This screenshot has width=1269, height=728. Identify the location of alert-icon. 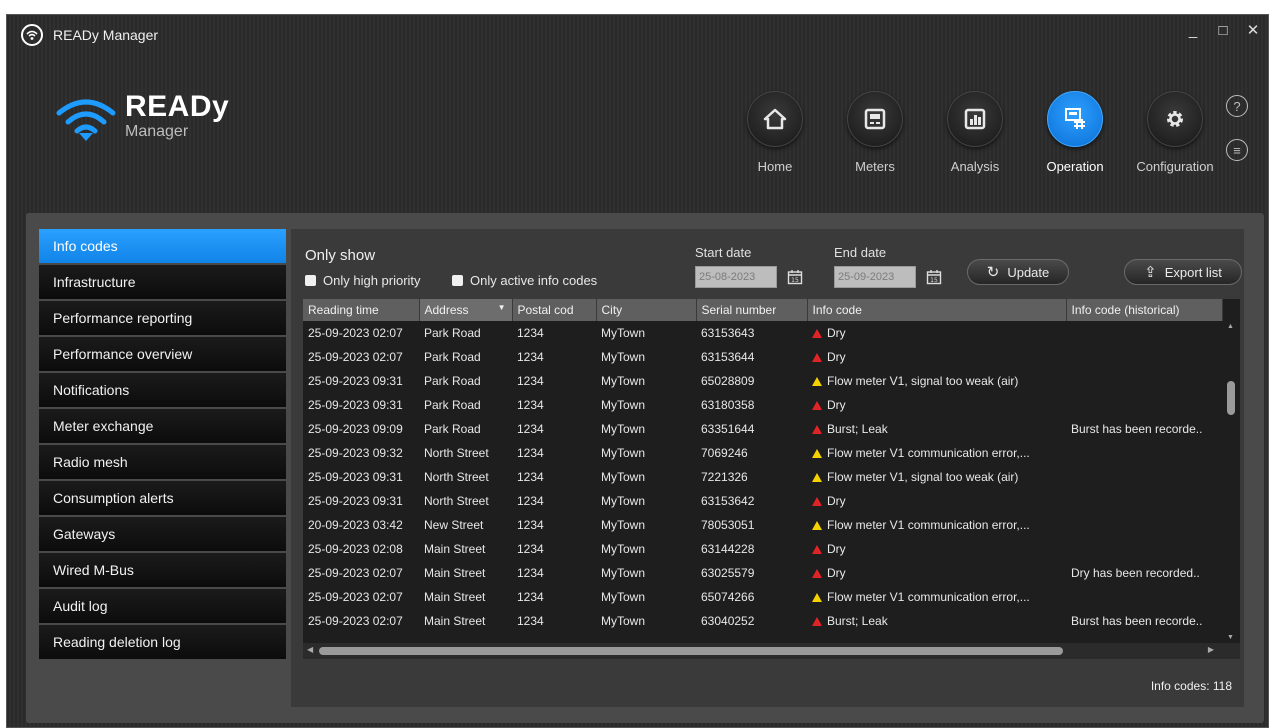
(817, 501).